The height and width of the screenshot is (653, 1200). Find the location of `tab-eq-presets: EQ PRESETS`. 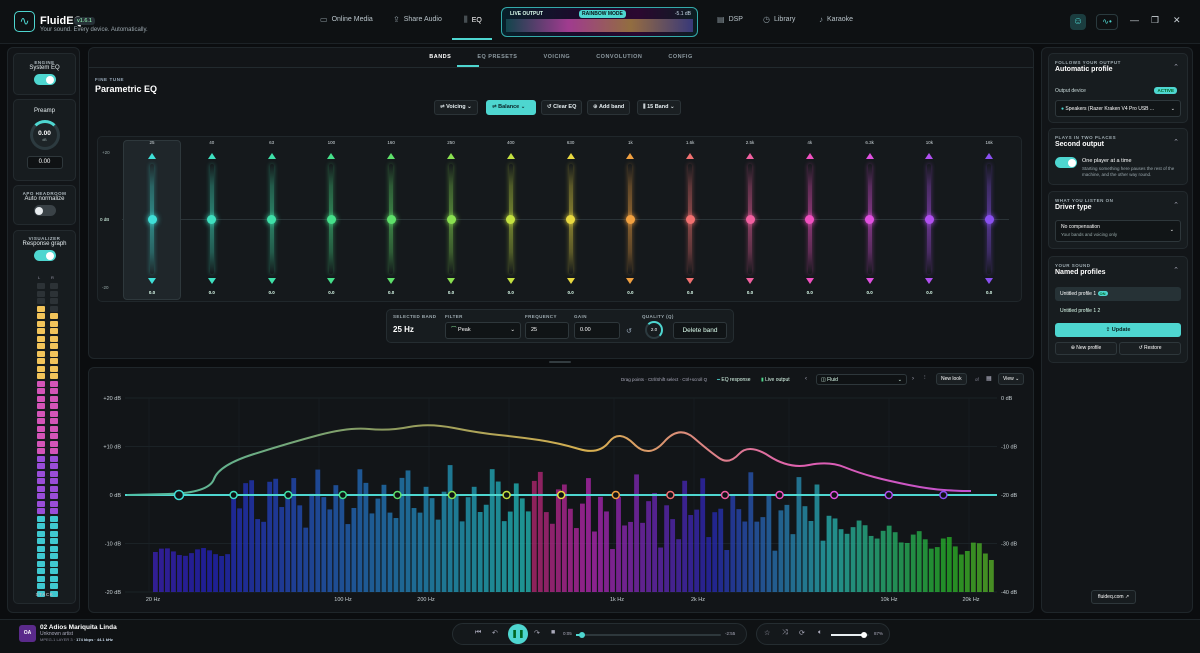

tab-eq-presets: EQ PRESETS is located at coordinates (497, 57).